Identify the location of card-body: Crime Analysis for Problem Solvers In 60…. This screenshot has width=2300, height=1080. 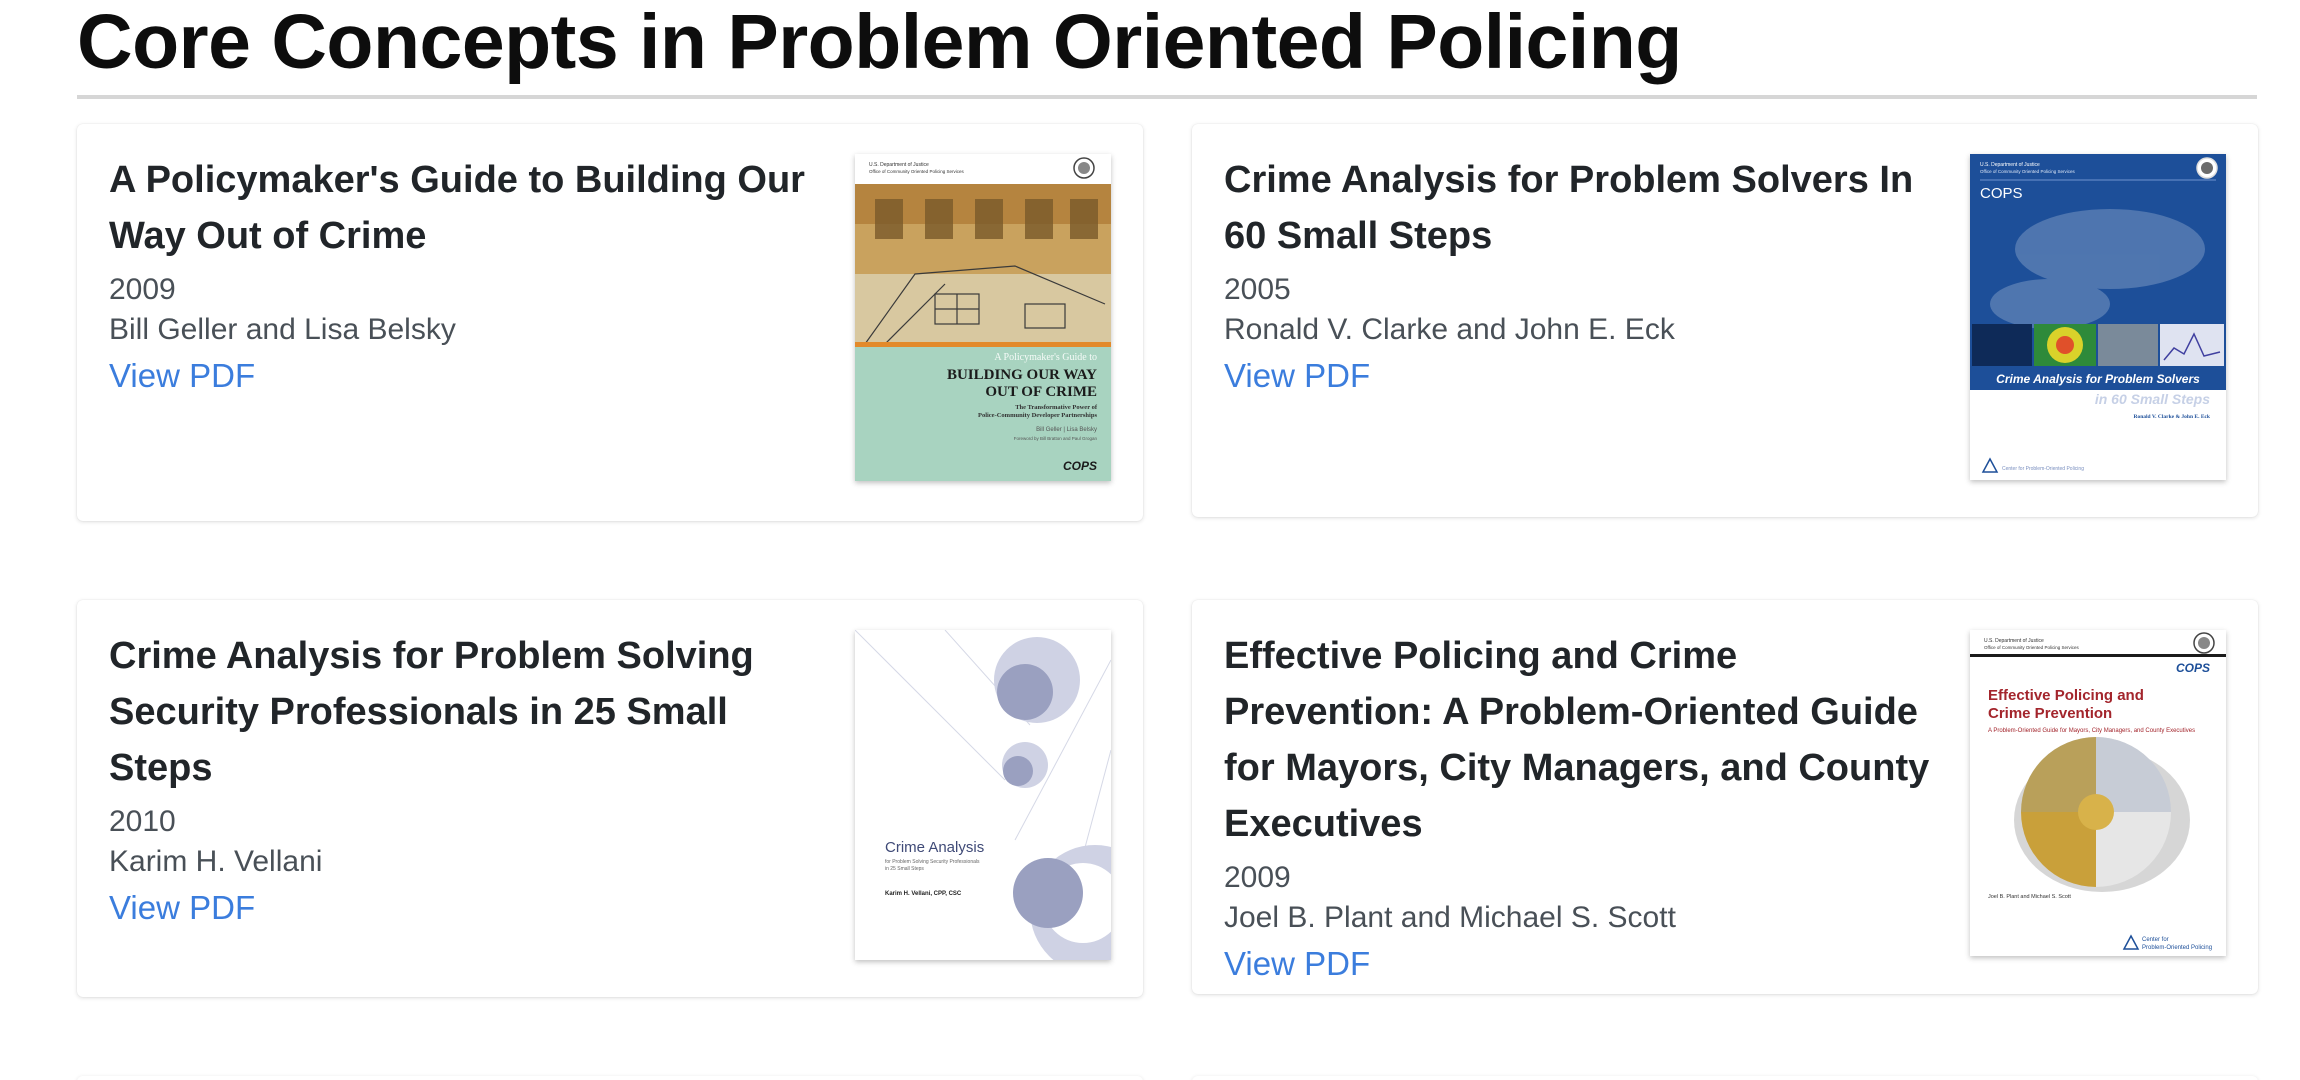
(1584, 275).